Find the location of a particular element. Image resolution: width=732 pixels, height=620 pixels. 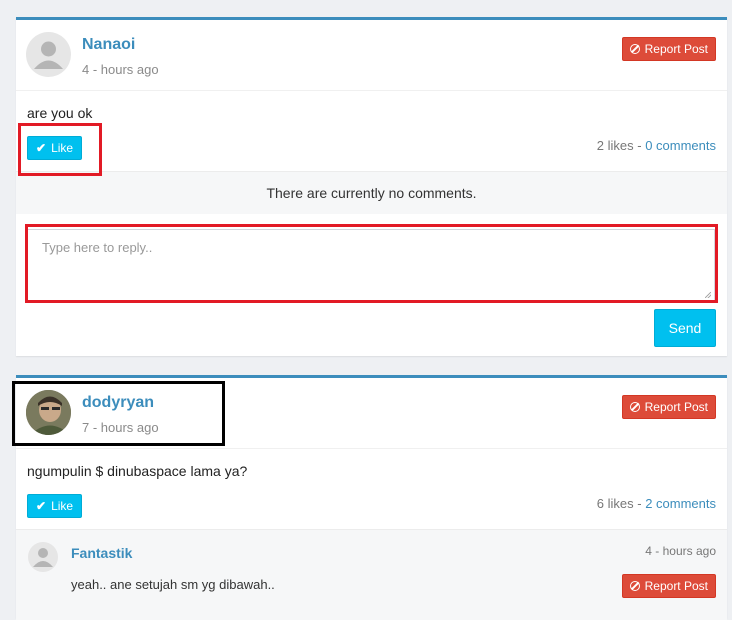

post-time: 7 - hours ago is located at coordinates (120, 427).